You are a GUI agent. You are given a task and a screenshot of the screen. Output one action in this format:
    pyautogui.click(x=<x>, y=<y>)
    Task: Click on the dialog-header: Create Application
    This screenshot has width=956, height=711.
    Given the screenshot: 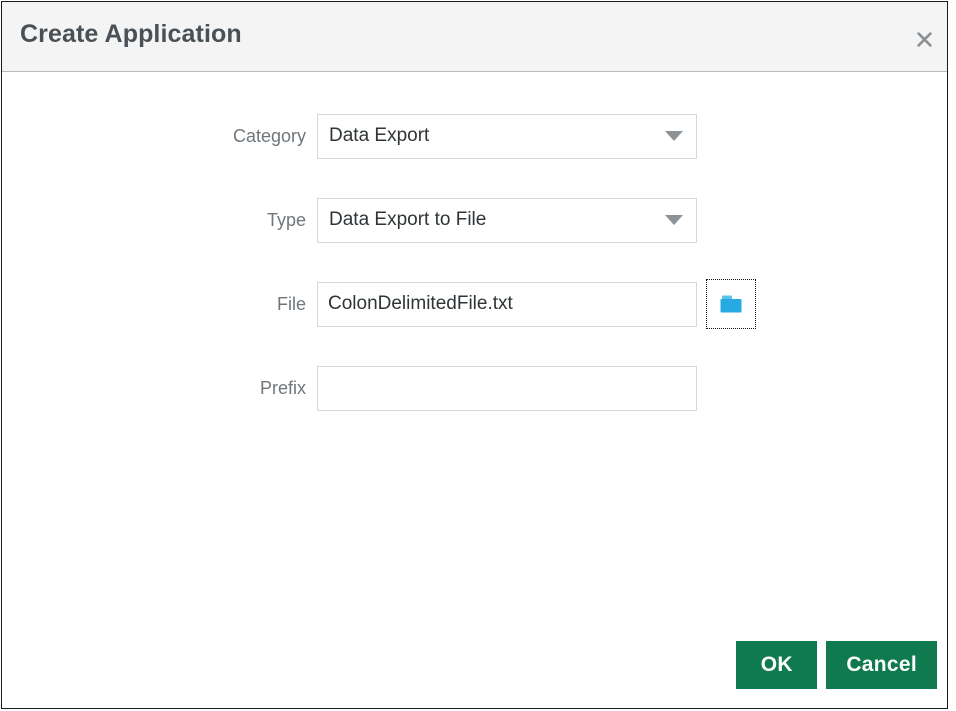 What is the action you would take?
    pyautogui.click(x=474, y=37)
    